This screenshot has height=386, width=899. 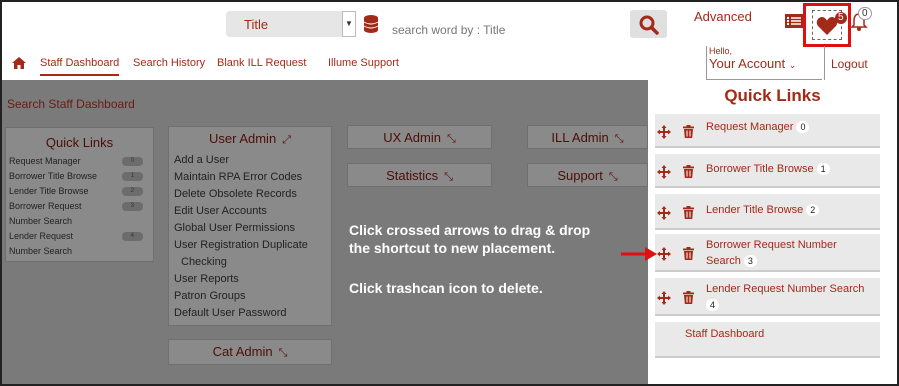 I want to click on user-admin-link: Patron Groups, so click(x=250, y=296).